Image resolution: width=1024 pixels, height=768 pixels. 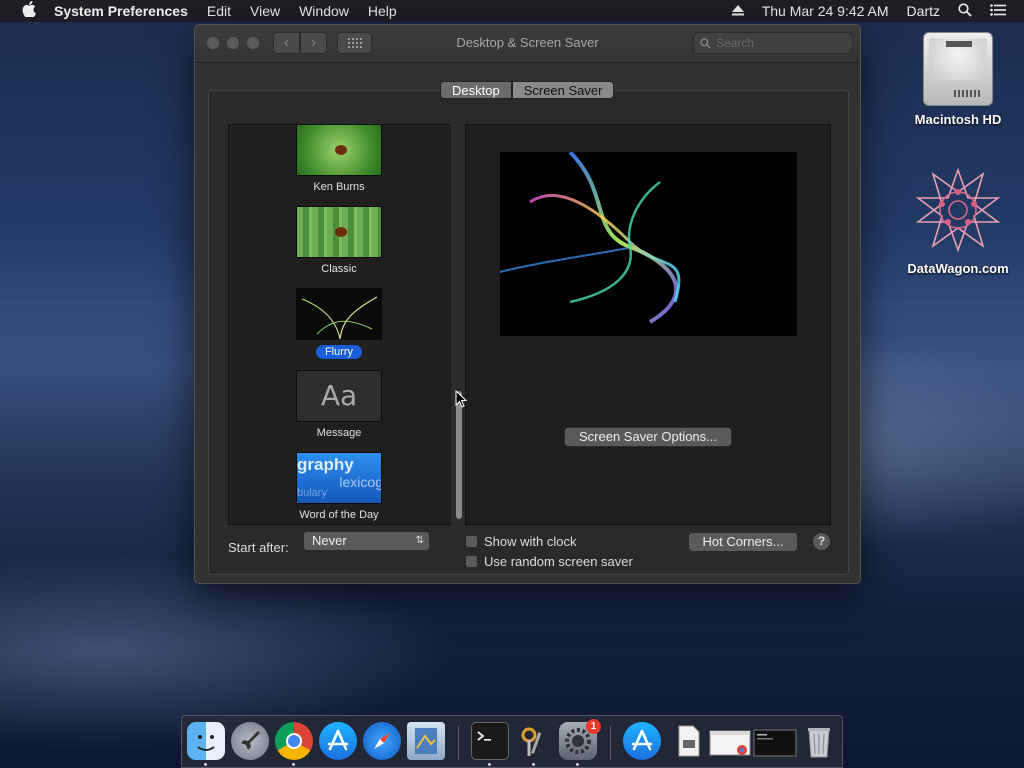 I want to click on search-icon, so click(x=705, y=44).